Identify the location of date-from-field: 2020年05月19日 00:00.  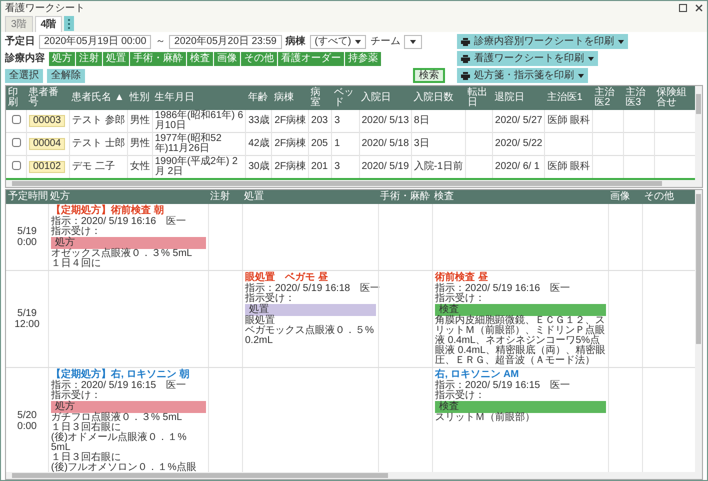
(95, 41).